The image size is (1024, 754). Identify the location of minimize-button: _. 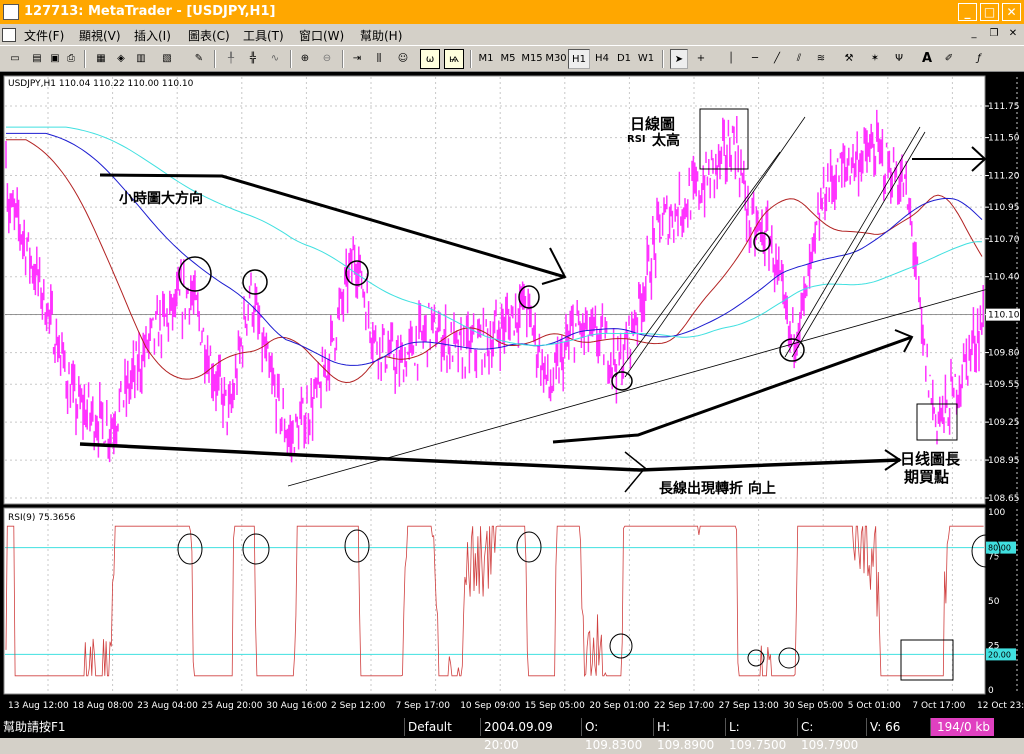
(967, 12).